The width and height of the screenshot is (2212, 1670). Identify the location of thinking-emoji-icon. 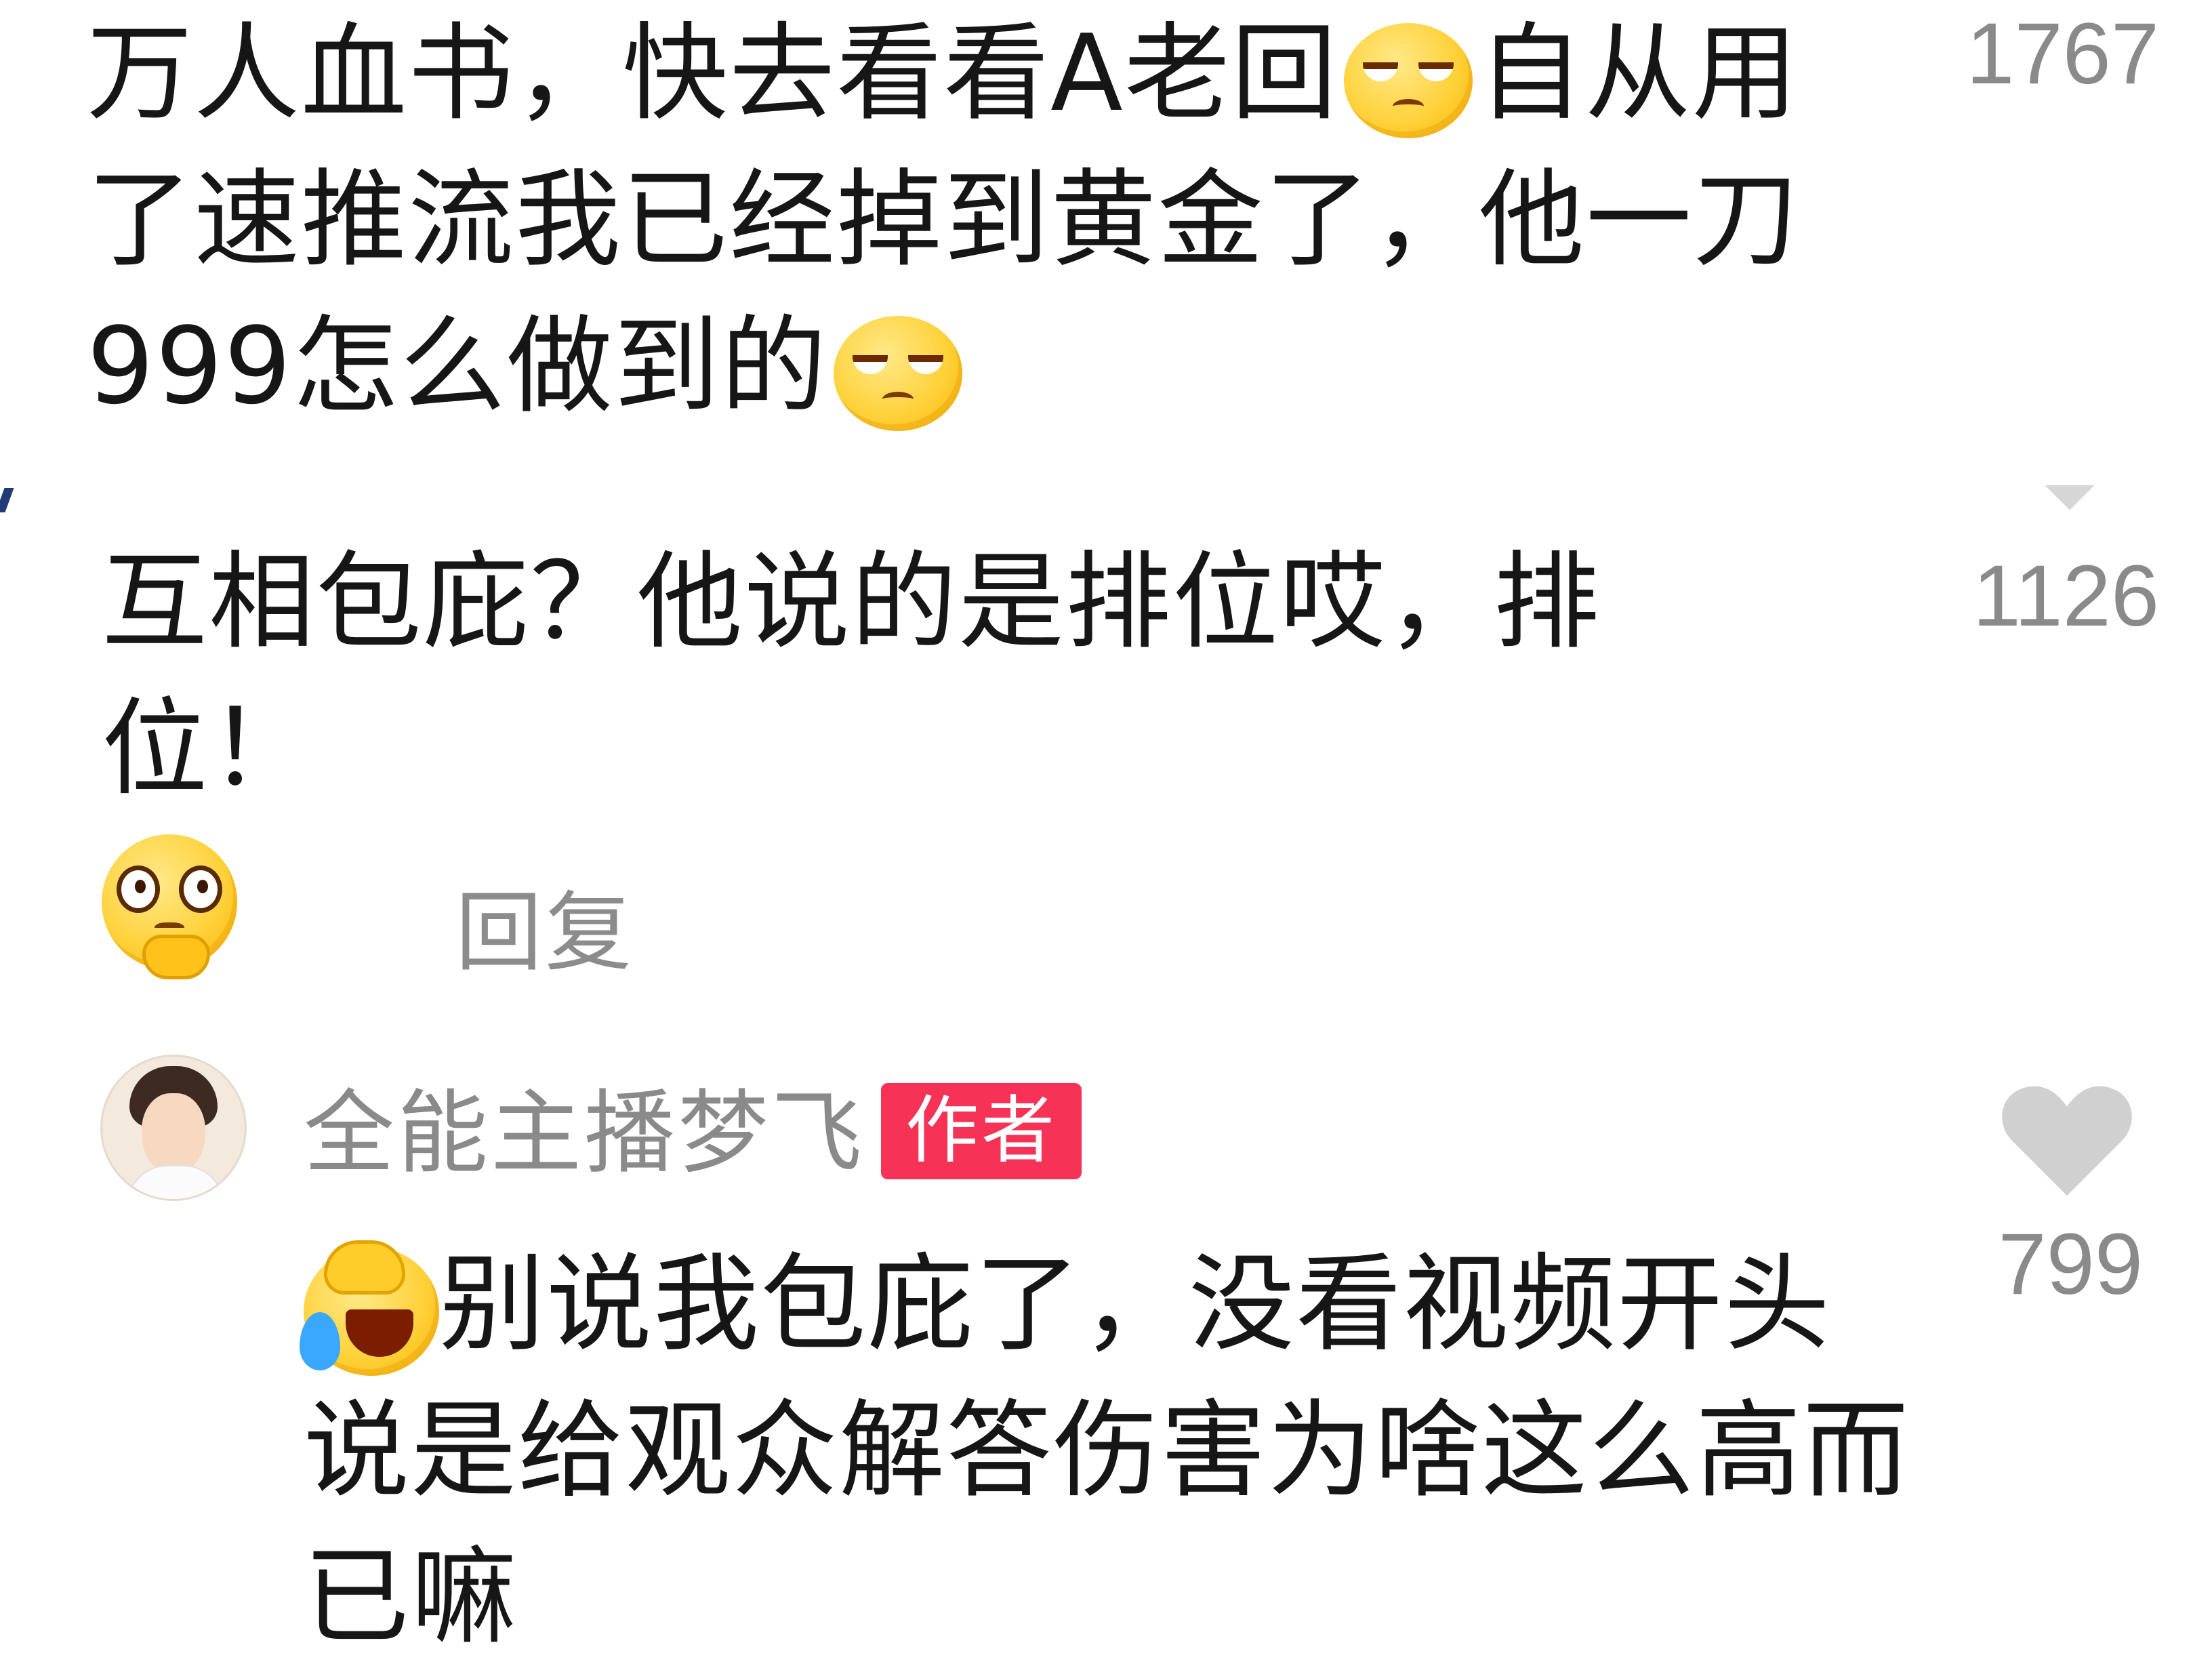
(169, 907).